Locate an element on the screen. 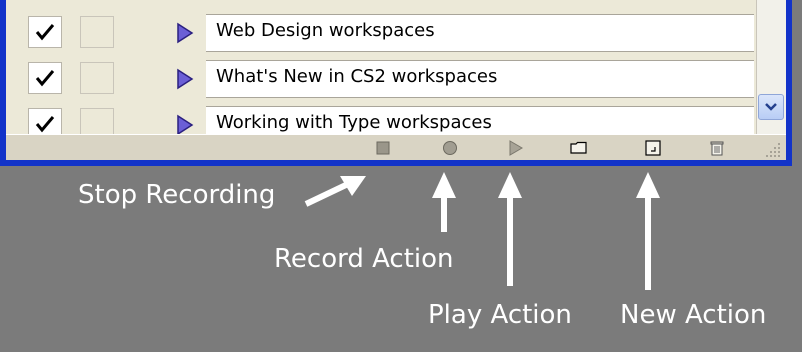 This screenshot has width=802, height=352. scroll-down-button is located at coordinates (771, 107).